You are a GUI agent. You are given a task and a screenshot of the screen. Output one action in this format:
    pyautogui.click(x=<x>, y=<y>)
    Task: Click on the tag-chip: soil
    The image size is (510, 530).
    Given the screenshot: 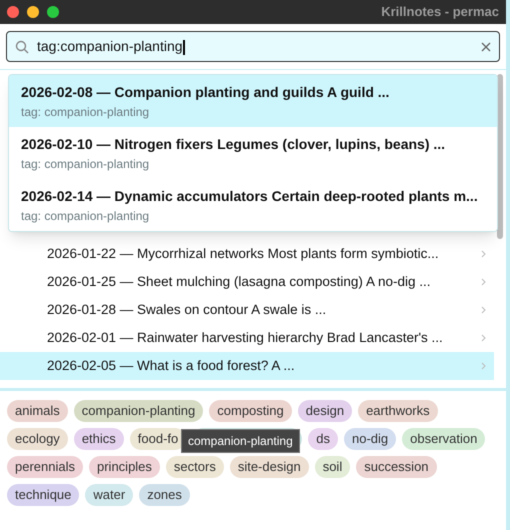 What is the action you would take?
    pyautogui.click(x=332, y=467)
    